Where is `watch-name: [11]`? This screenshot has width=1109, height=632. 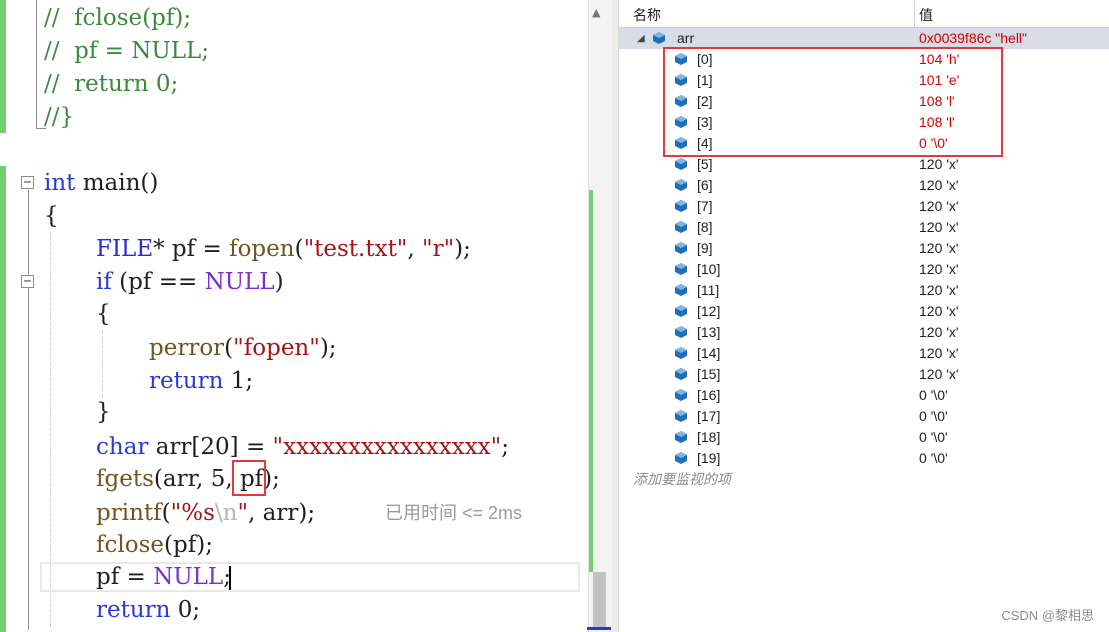 watch-name: [11] is located at coordinates (708, 290).